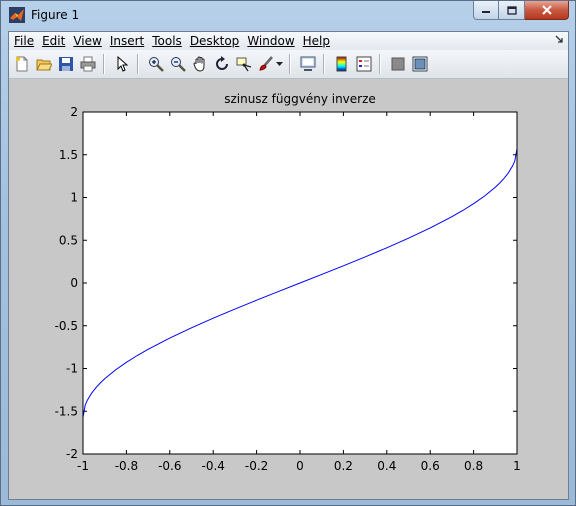 This screenshot has height=506, width=576. Describe the element at coordinates (126, 466) in the screenshot. I see `x-tick-label: -0.8` at that location.